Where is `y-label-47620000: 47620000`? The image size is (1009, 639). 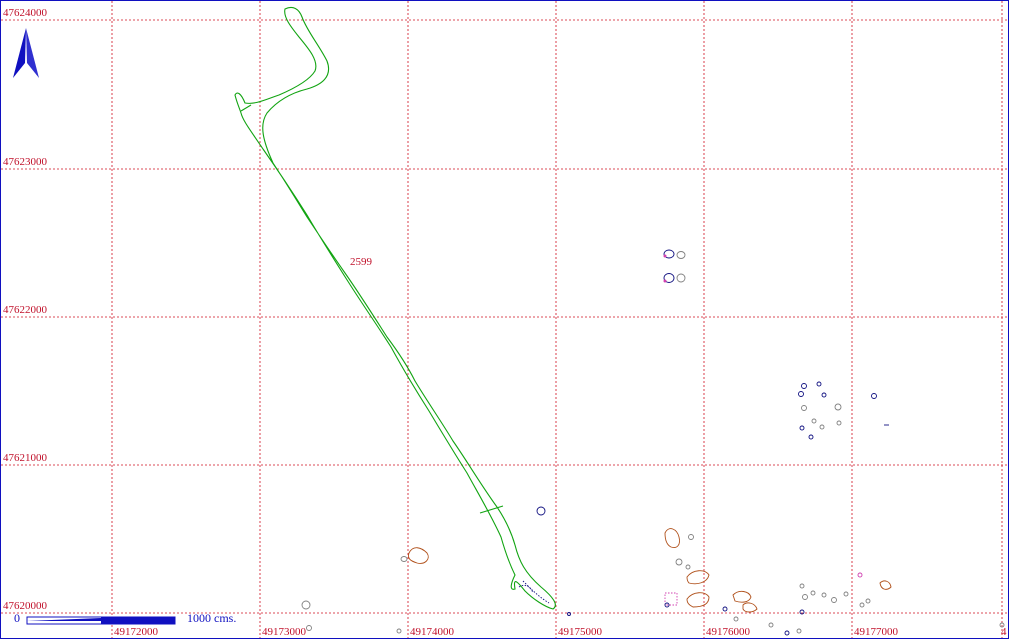
y-label-47620000: 47620000 is located at coordinates (25, 606).